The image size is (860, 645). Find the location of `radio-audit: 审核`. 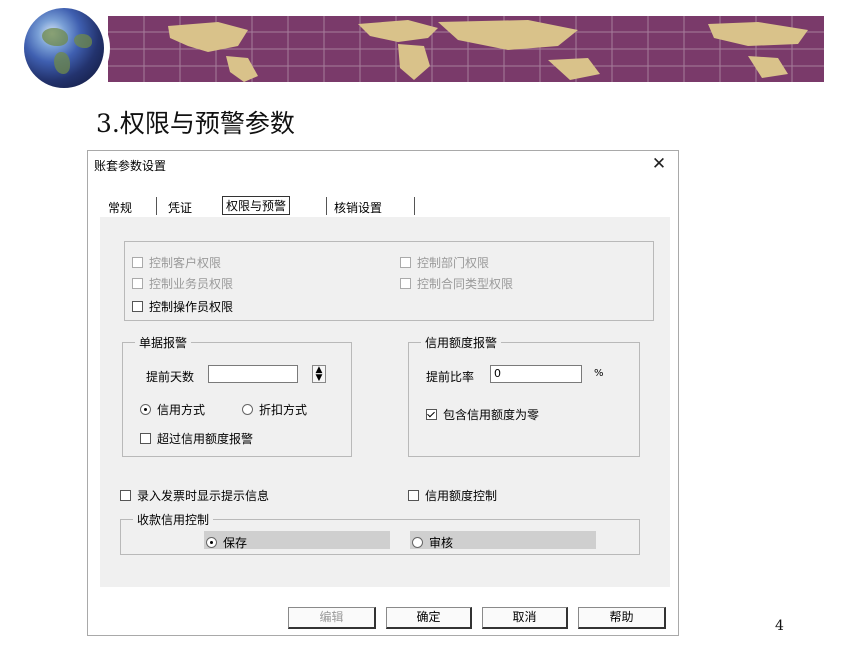

radio-audit: 审核 is located at coordinates (432, 542).